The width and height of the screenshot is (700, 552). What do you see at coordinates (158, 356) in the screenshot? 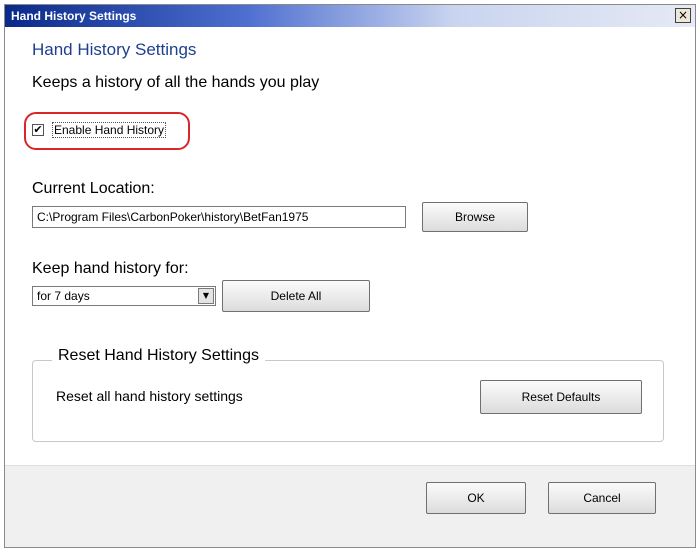
I see `reset-group-title: Reset Hand History Settings` at bounding box center [158, 356].